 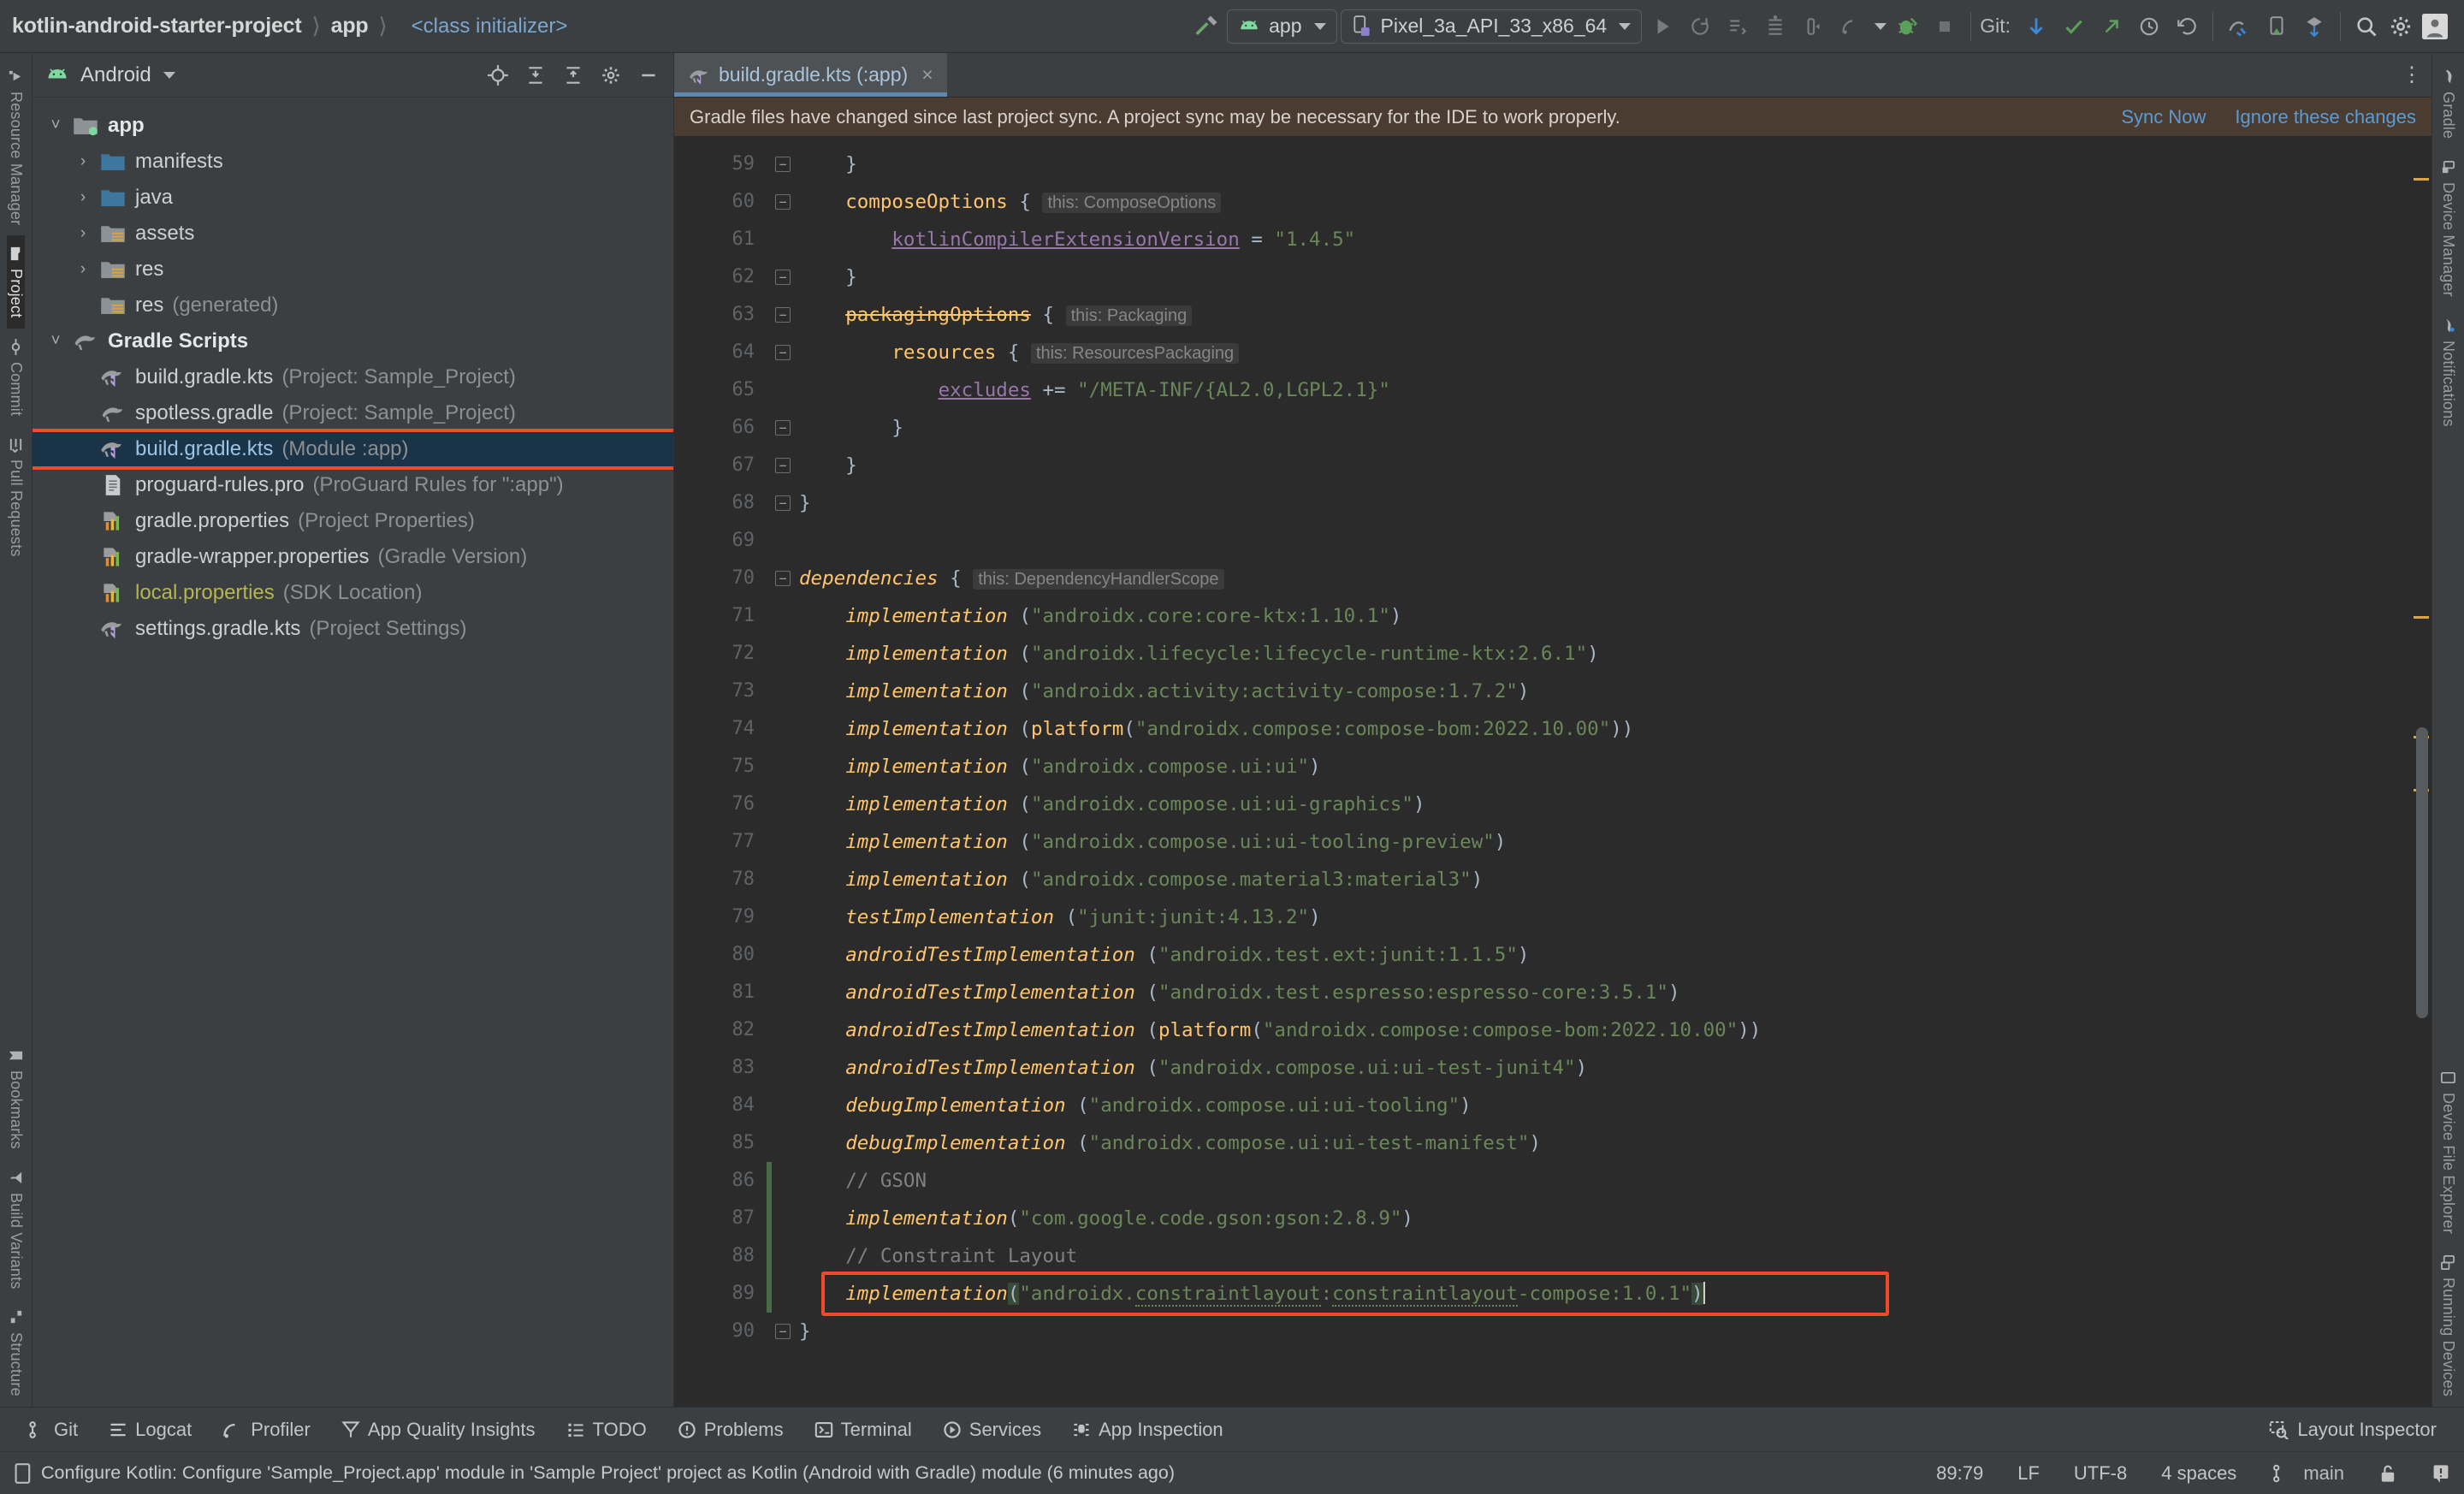 I want to click on tree-item: res (generated), so click(x=353, y=305).